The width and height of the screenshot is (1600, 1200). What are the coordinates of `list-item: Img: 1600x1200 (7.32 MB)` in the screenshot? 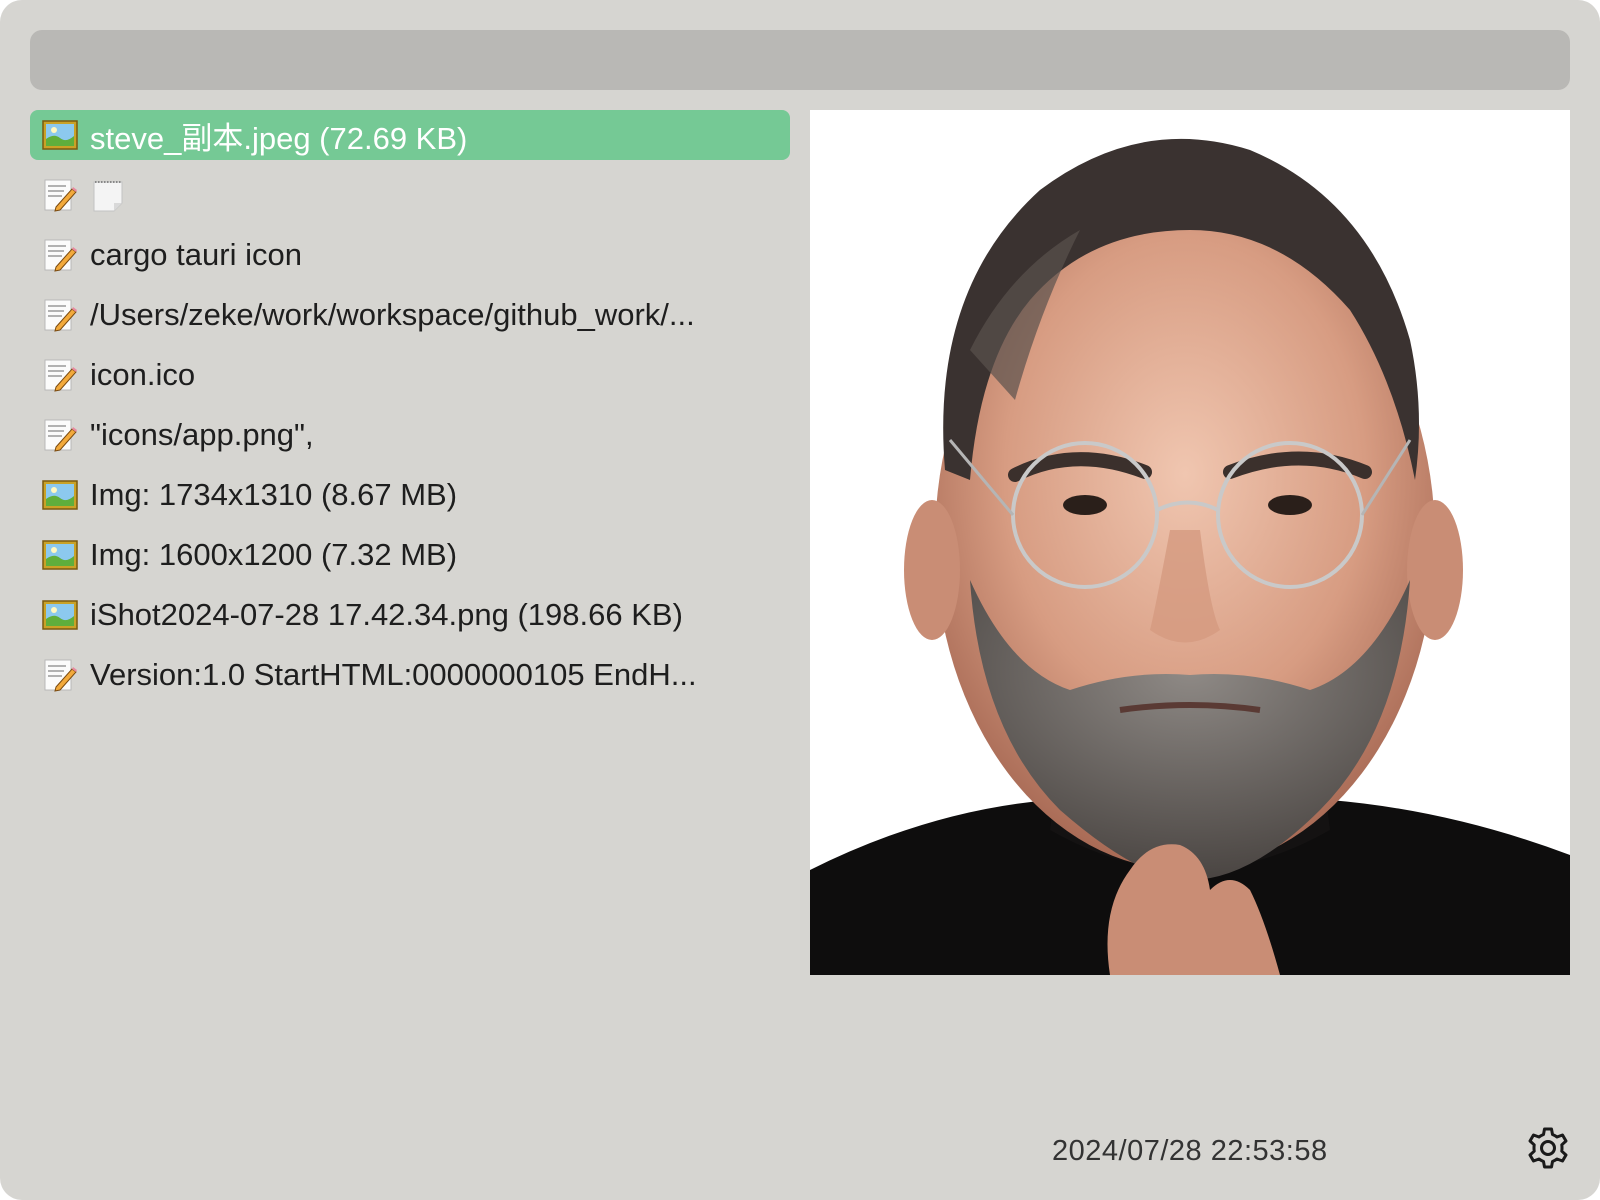 It's located at (410, 555).